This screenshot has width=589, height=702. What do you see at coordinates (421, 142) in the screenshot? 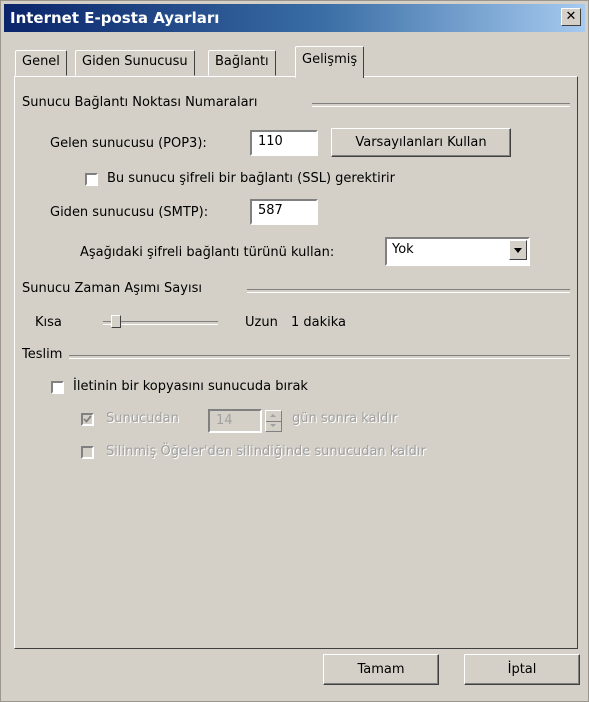
I see `use-defaults-button: Varsayılanları Kullan` at bounding box center [421, 142].